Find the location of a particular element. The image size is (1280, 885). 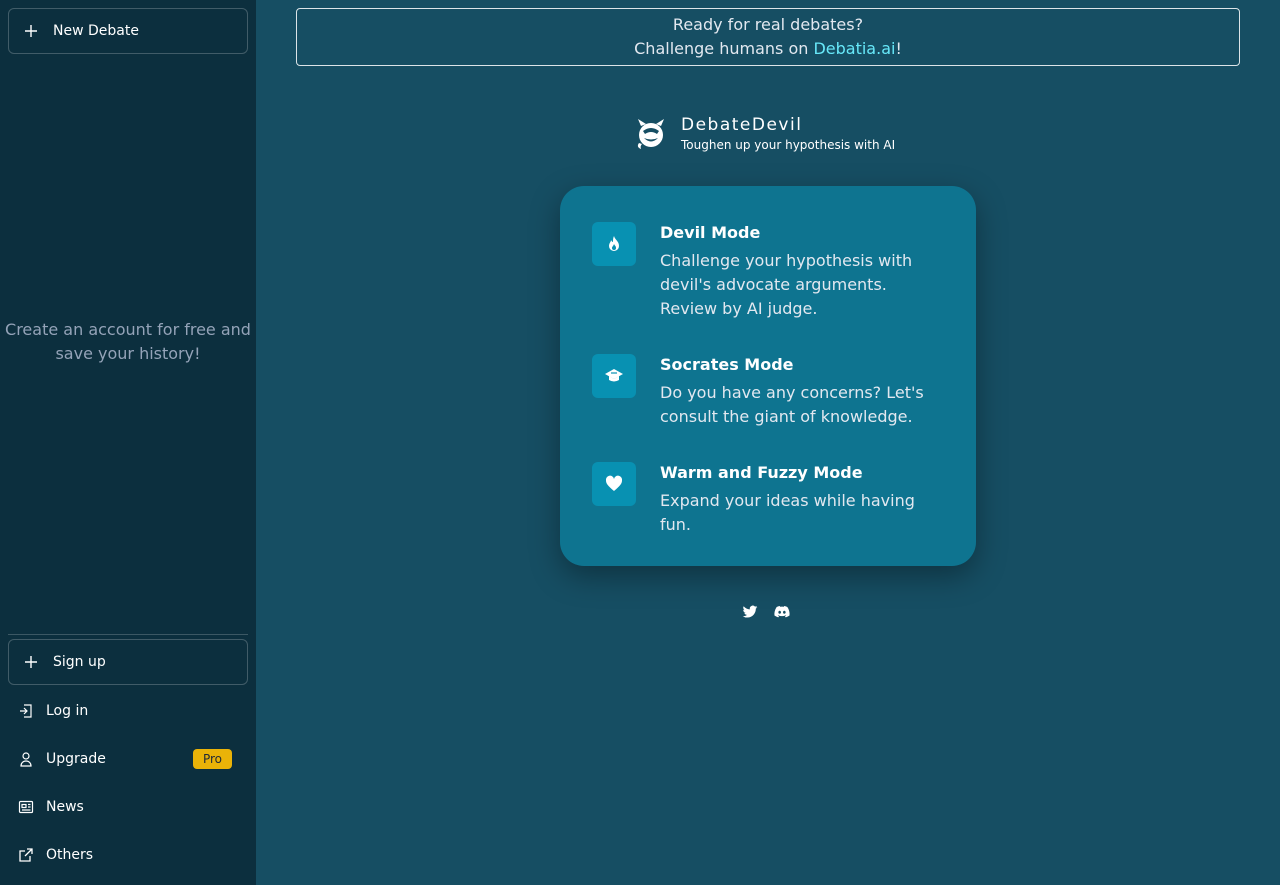

banner-line-1: Ready for real debates? is located at coordinates (768, 24).